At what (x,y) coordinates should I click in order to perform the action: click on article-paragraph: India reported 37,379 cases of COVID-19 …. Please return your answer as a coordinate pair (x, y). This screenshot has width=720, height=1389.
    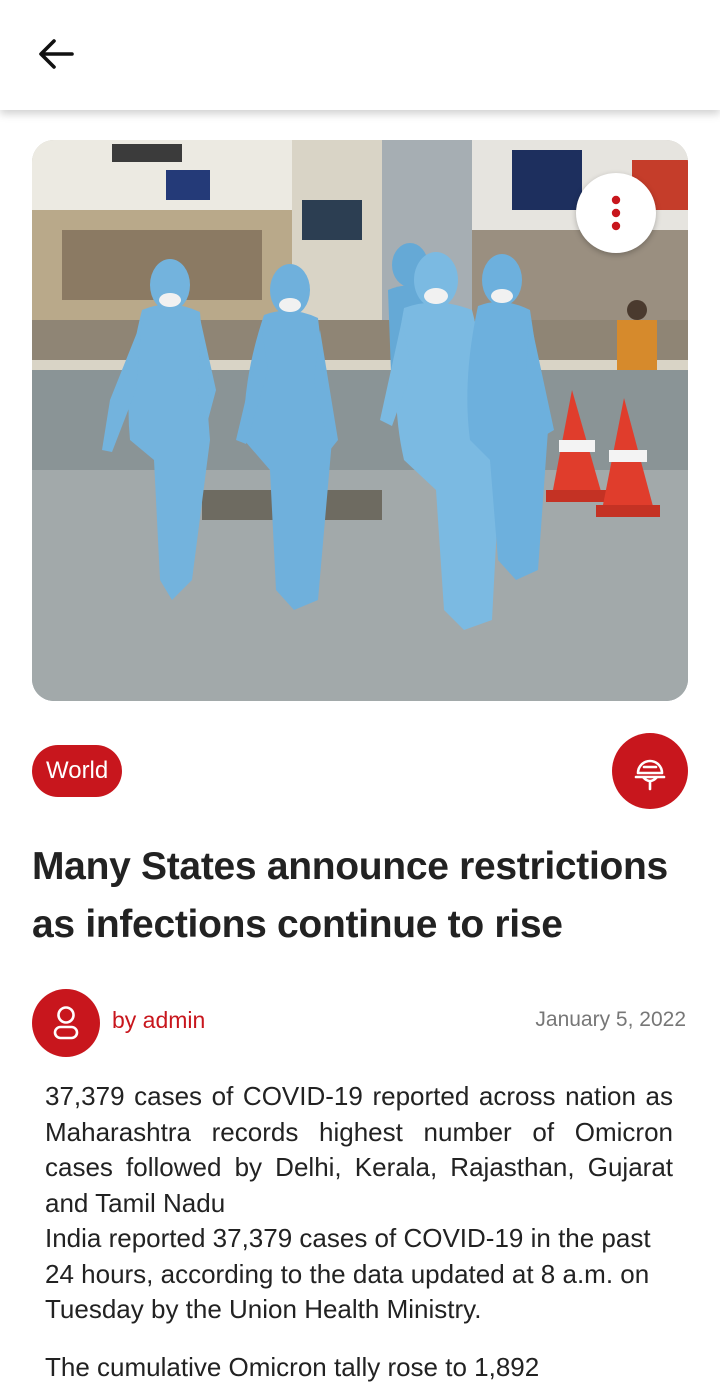
    Looking at the image, I should click on (348, 1273).